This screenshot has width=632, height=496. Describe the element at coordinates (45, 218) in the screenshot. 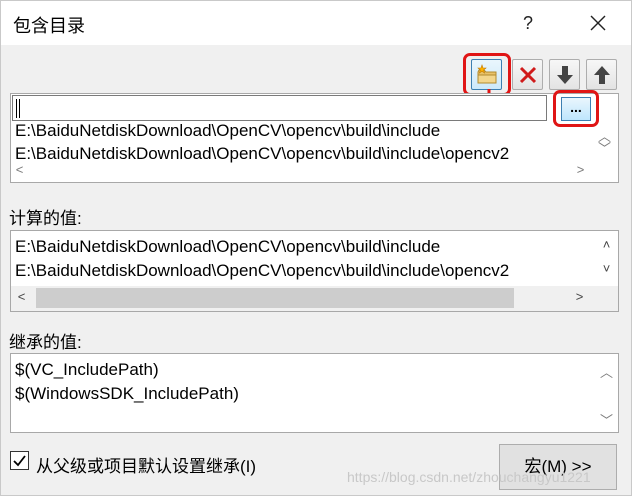

I see `evaluated-label: 计算的值:` at that location.